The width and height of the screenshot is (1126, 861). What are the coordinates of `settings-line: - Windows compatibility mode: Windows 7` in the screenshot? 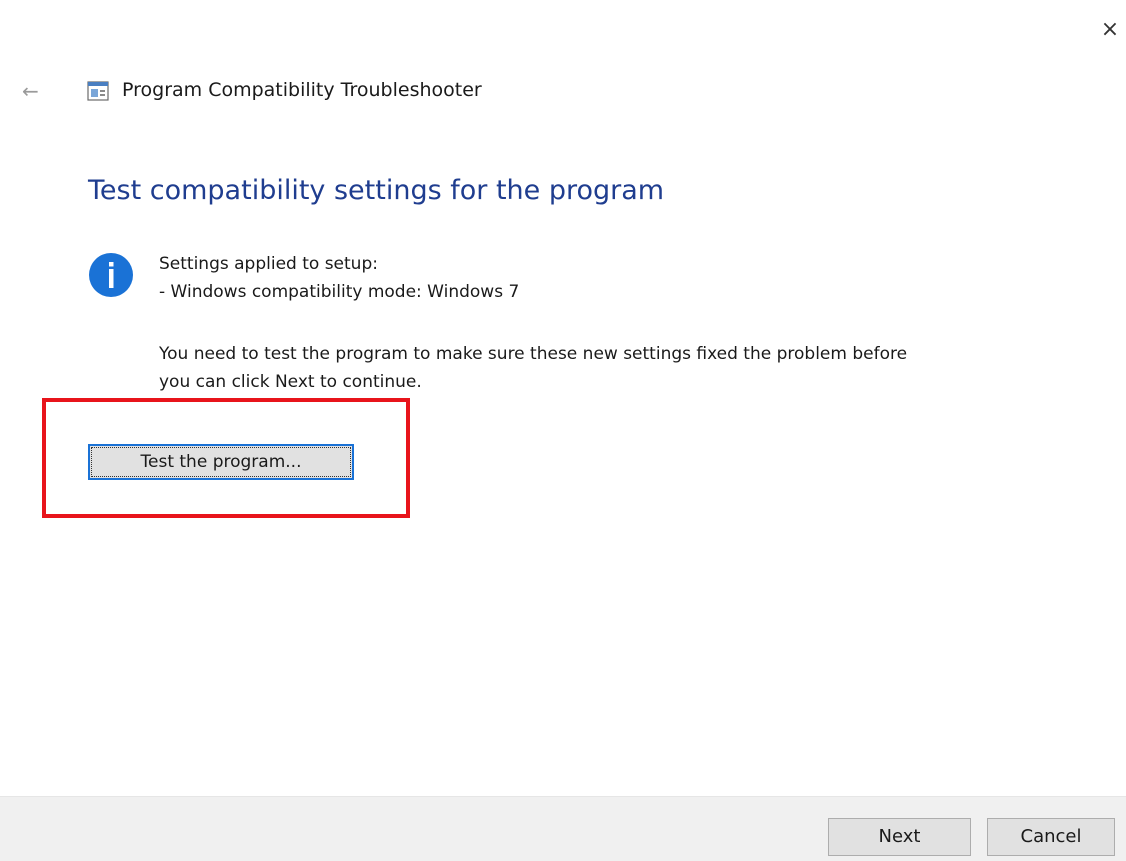 It's located at (339, 292).